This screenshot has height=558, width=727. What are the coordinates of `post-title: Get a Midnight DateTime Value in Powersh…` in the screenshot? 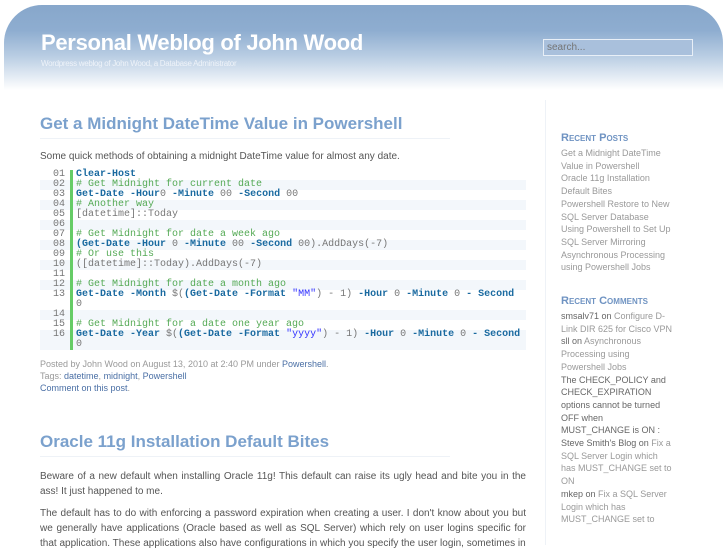 It's located at (245, 126).